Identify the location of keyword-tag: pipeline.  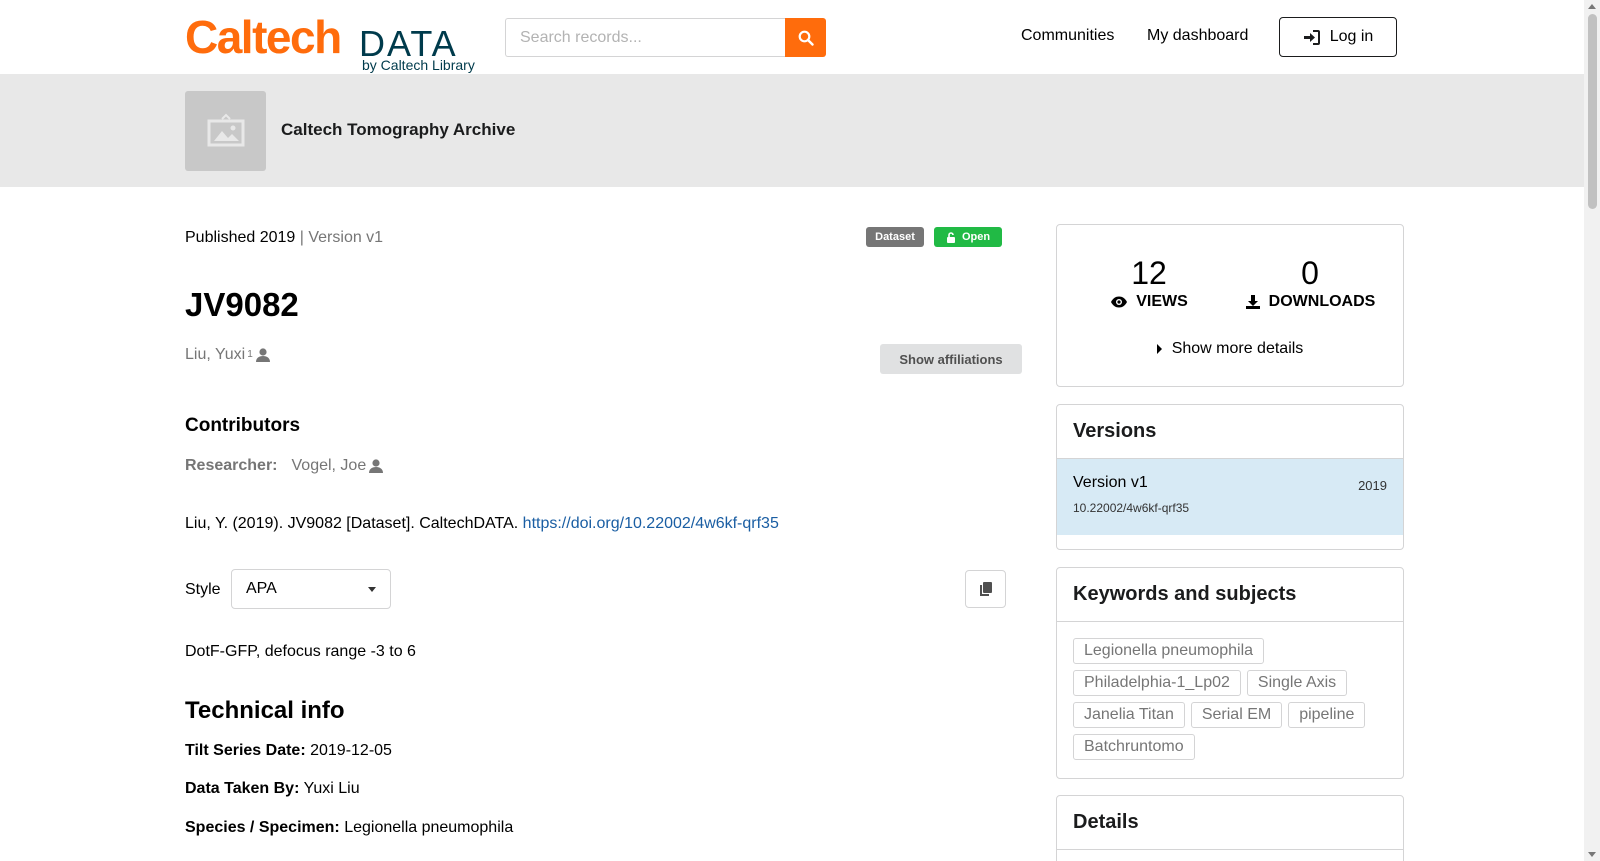
(1327, 715).